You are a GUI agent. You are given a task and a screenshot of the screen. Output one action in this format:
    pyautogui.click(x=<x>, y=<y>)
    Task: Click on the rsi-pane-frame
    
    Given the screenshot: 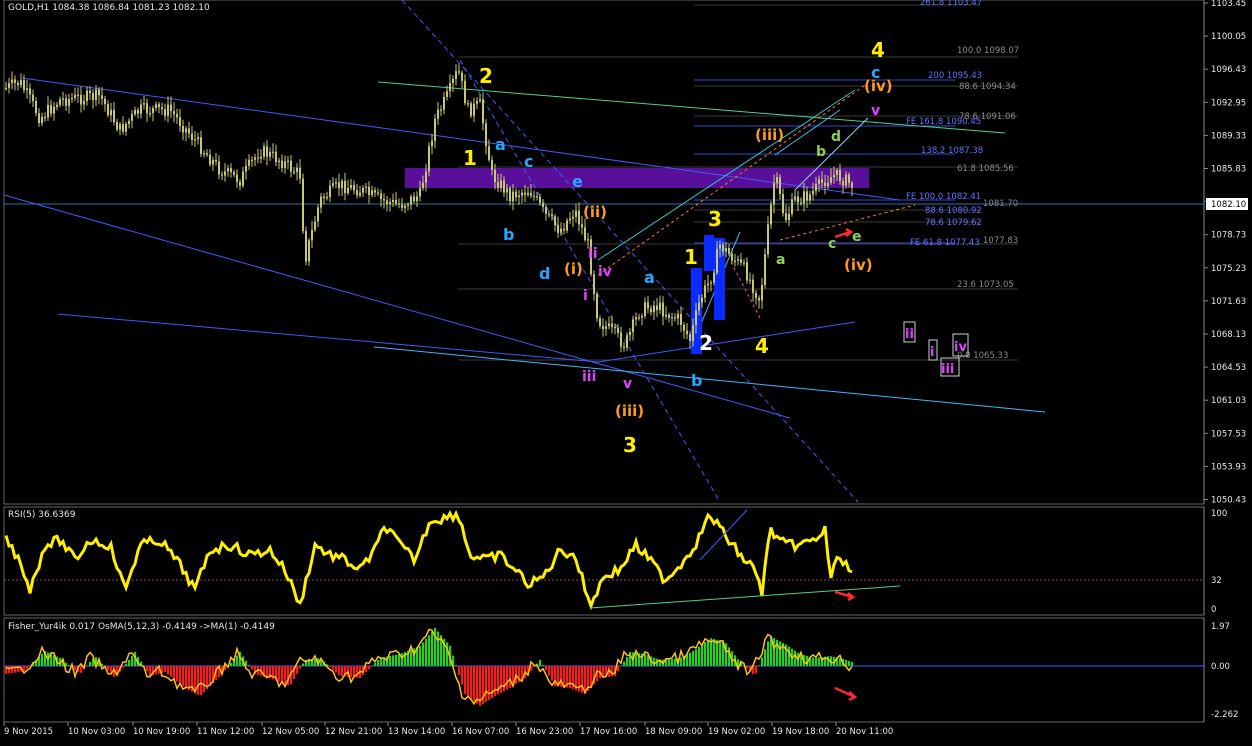 What is the action you would take?
    pyautogui.click(x=604, y=561)
    